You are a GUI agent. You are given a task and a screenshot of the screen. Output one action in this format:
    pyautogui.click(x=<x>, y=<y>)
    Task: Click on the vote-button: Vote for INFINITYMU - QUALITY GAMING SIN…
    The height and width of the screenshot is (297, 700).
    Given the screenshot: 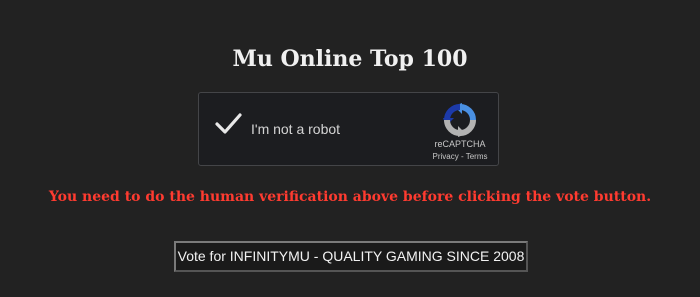 What is the action you would take?
    pyautogui.click(x=351, y=256)
    